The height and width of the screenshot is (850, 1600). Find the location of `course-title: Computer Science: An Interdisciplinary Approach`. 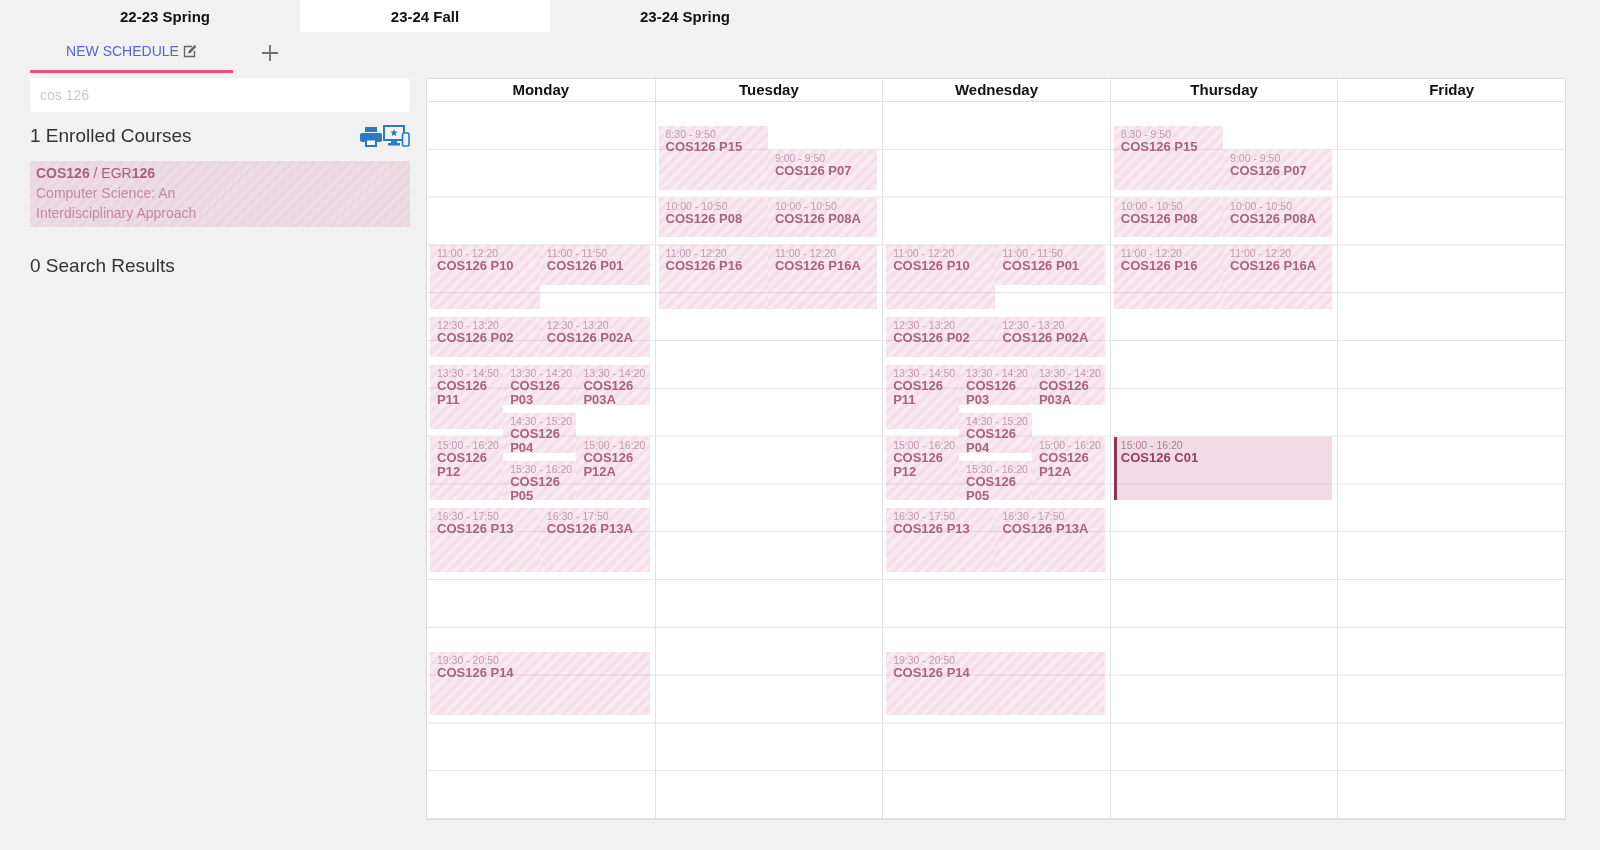

course-title: Computer Science: An Interdisciplinary Approach is located at coordinates (117, 203).